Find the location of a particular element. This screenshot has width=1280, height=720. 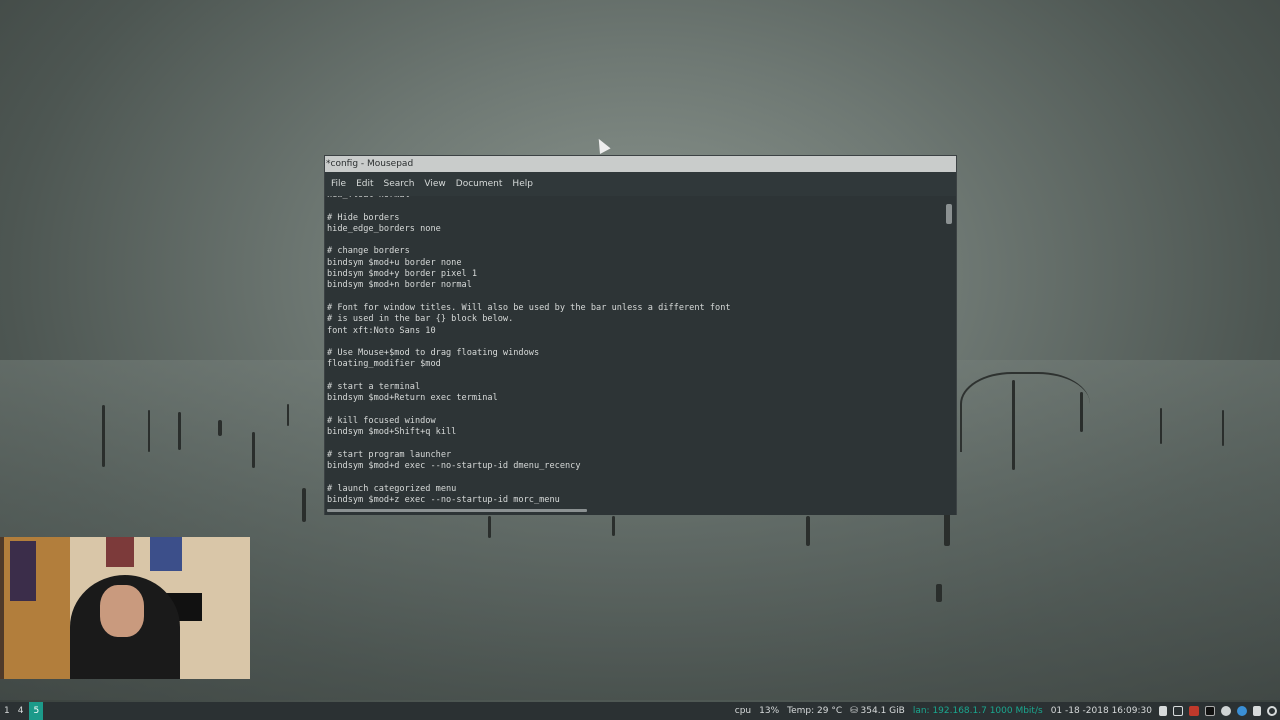

menu-view: View is located at coordinates (434, 184).